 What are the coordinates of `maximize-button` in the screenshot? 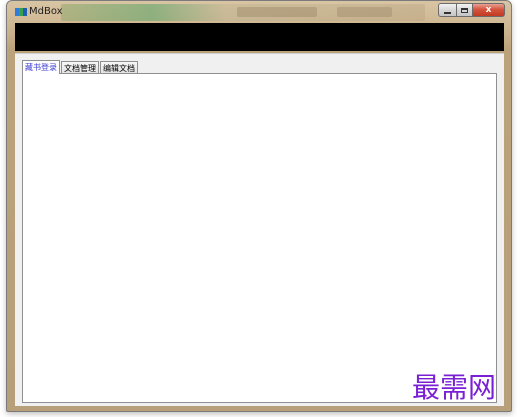 It's located at (464, 10).